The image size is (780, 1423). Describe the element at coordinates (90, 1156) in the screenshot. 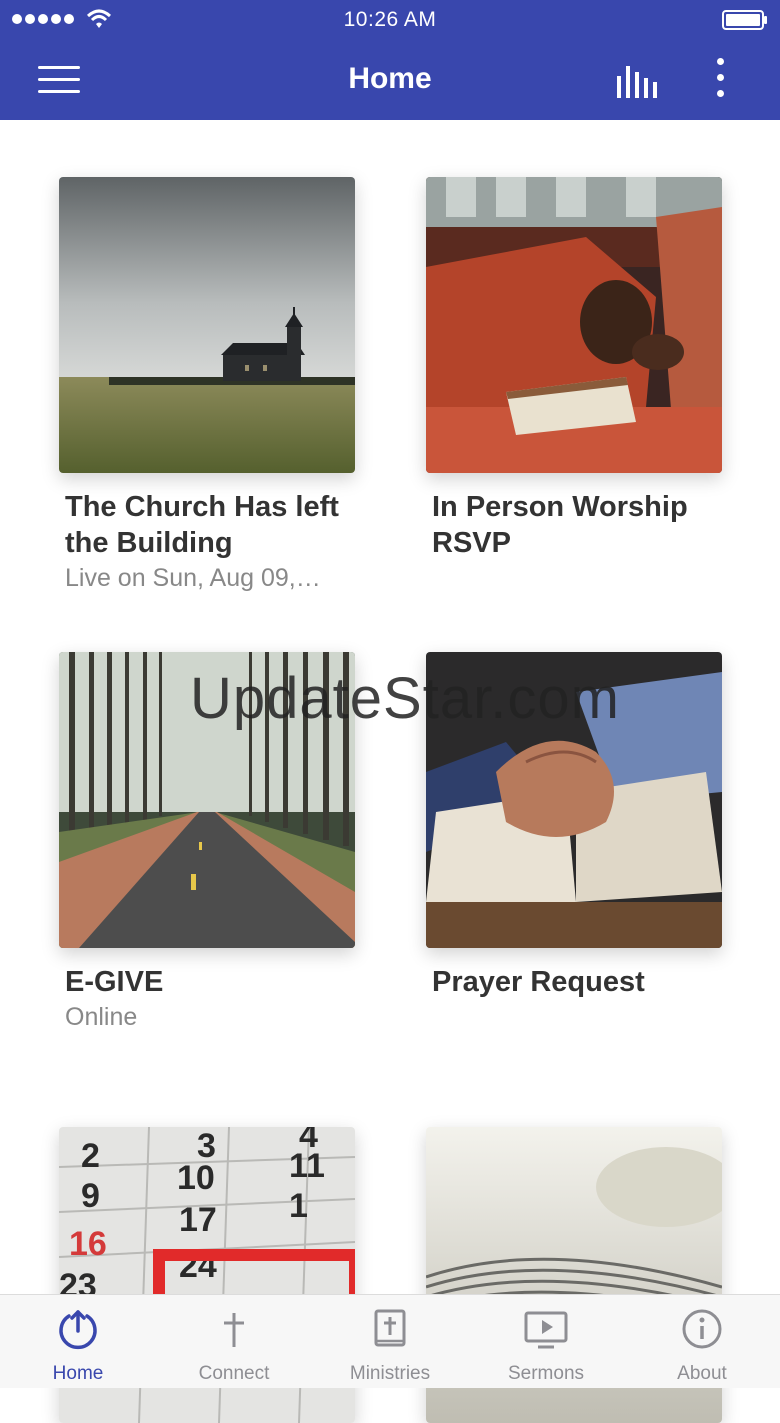

I see `svg-text: 2` at that location.